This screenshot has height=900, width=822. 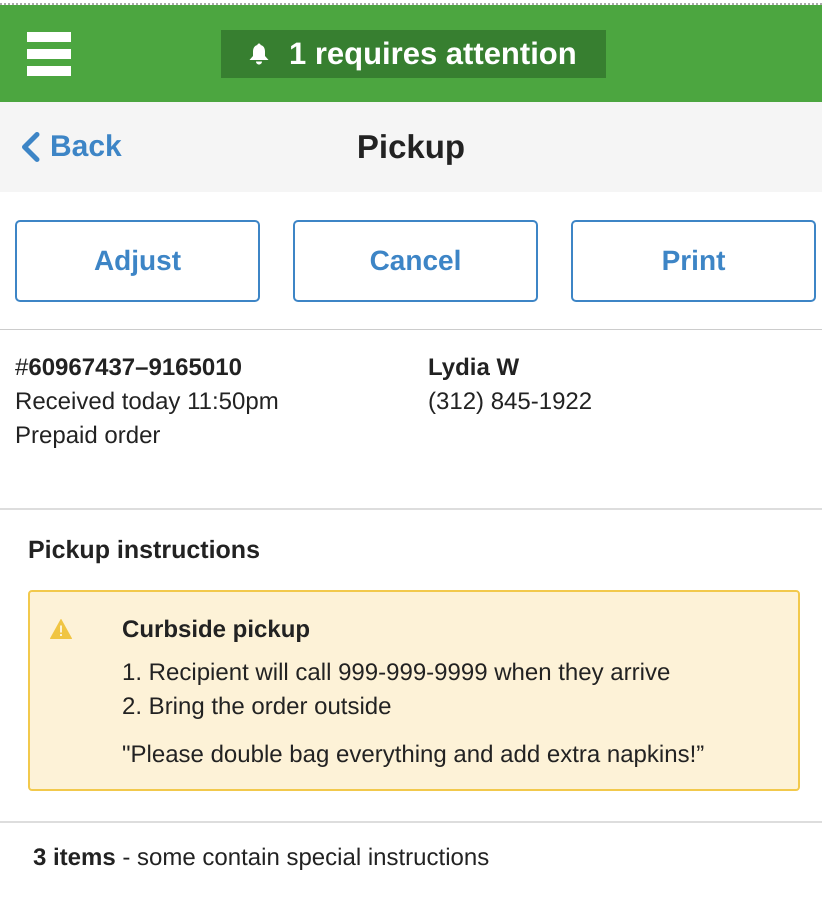 I want to click on payment-status: Prepaid order, so click(x=87, y=436).